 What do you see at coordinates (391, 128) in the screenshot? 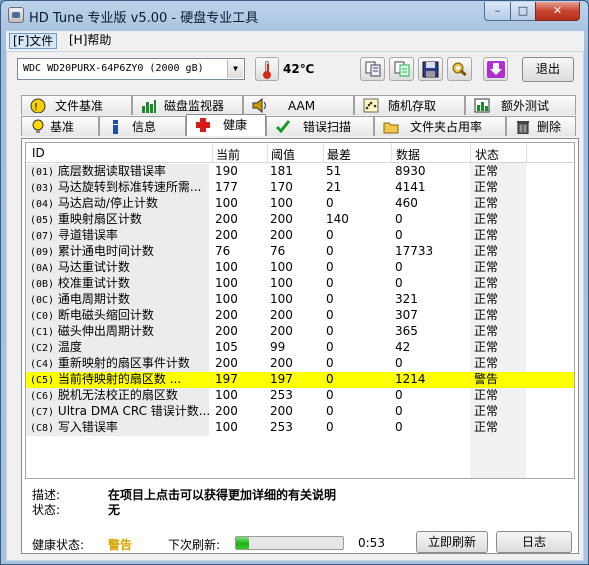
I see `folder-icon` at bounding box center [391, 128].